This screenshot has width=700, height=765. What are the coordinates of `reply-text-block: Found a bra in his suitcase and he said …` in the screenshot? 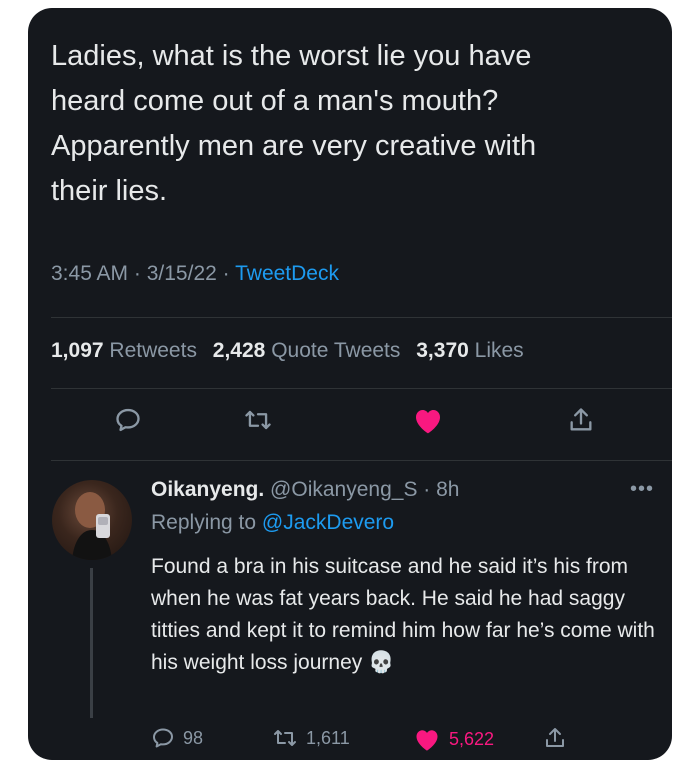 It's located at (403, 615).